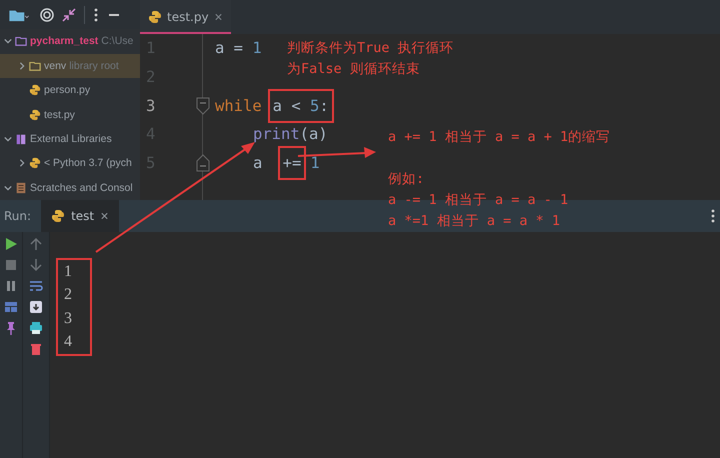  What do you see at coordinates (36, 349) in the screenshot?
I see `trash-icon` at bounding box center [36, 349].